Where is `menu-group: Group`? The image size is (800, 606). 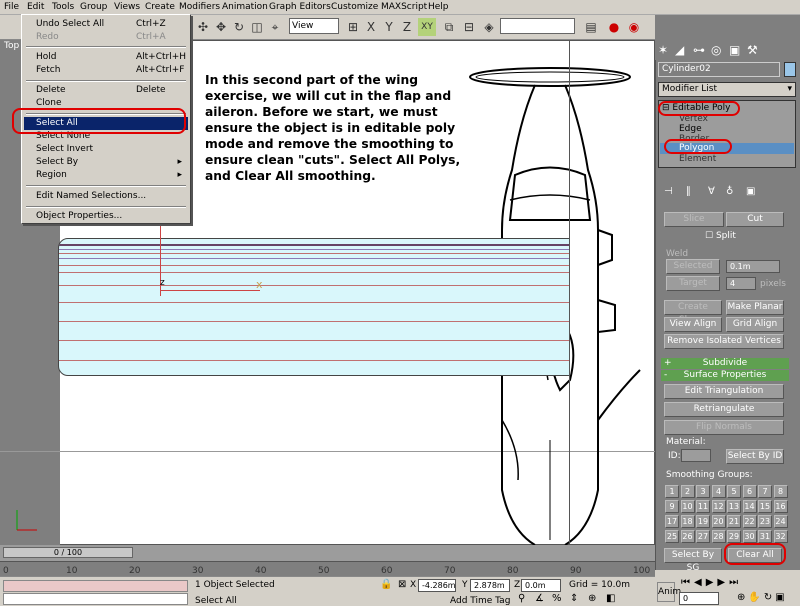 menu-group: Group is located at coordinates (93, 7).